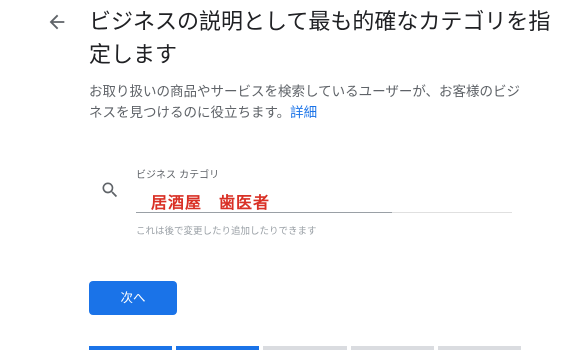 Image resolution: width=588 pixels, height=360 pixels. Describe the element at coordinates (57, 22) in the screenshot. I see `arrow-back-icon` at that location.